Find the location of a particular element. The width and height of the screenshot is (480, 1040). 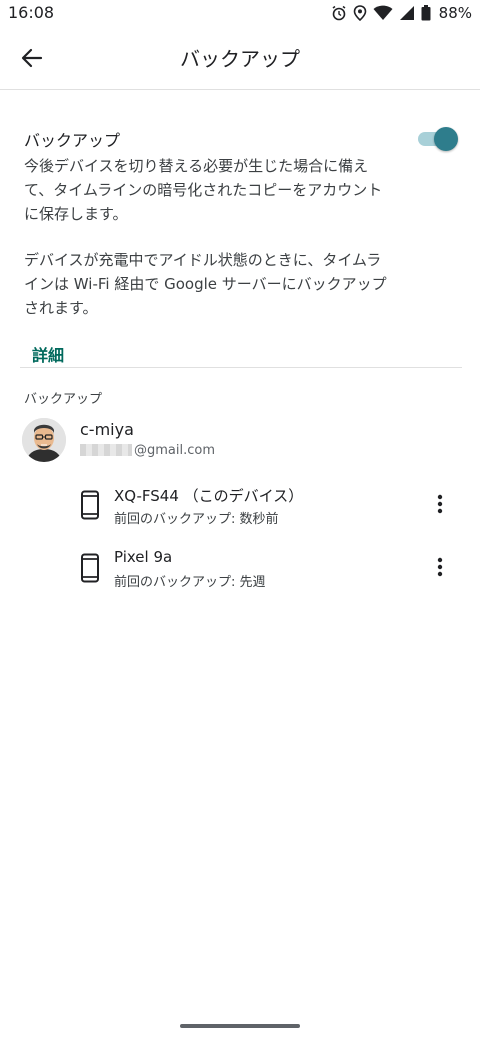

backup-setting-title: バックアップ is located at coordinates (72, 140).